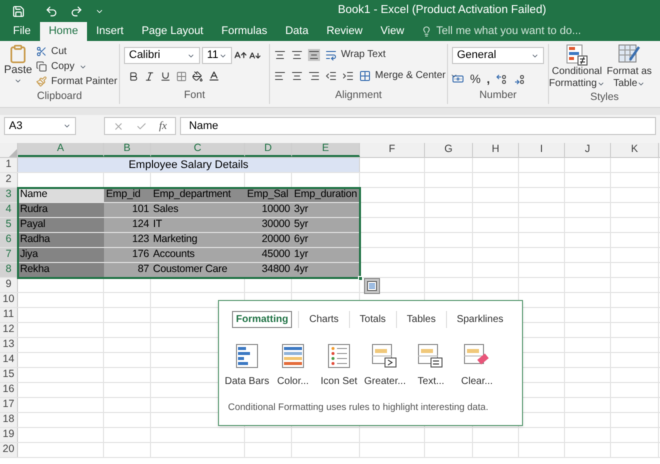 This screenshot has height=464, width=660. I want to click on table-cell: 124, so click(127, 225).